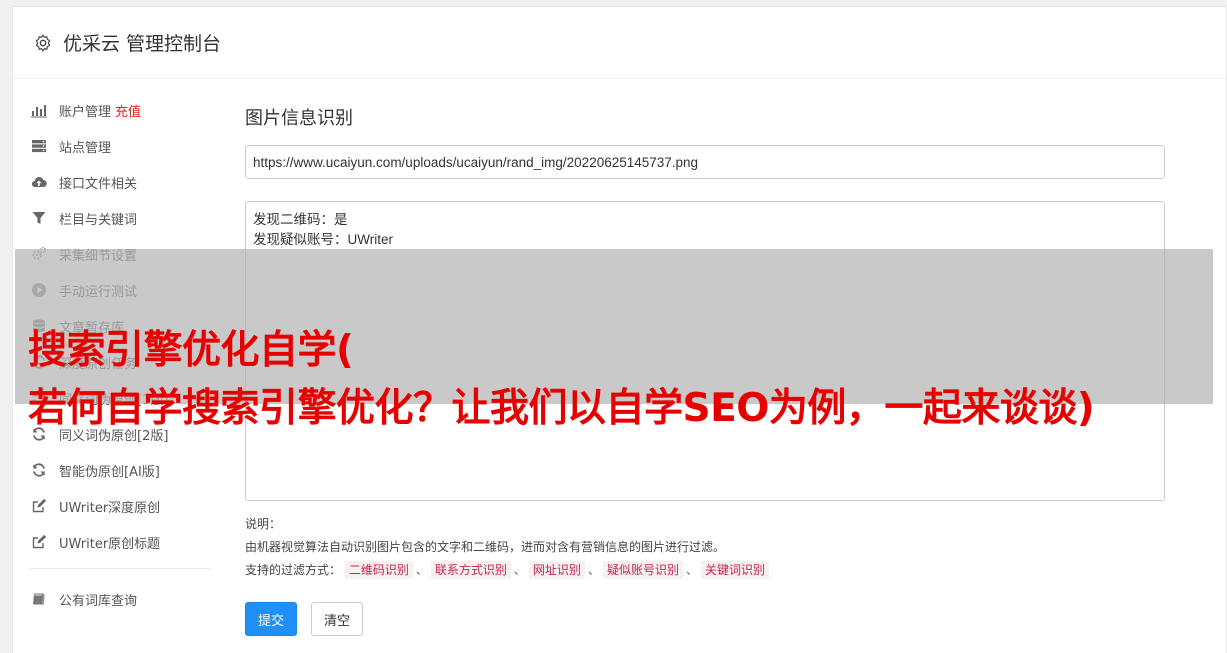 This screenshot has height=653, width=1227. Describe the element at coordinates (98, 601) in the screenshot. I see `sidebar-item-label: 公有词库查询` at that location.